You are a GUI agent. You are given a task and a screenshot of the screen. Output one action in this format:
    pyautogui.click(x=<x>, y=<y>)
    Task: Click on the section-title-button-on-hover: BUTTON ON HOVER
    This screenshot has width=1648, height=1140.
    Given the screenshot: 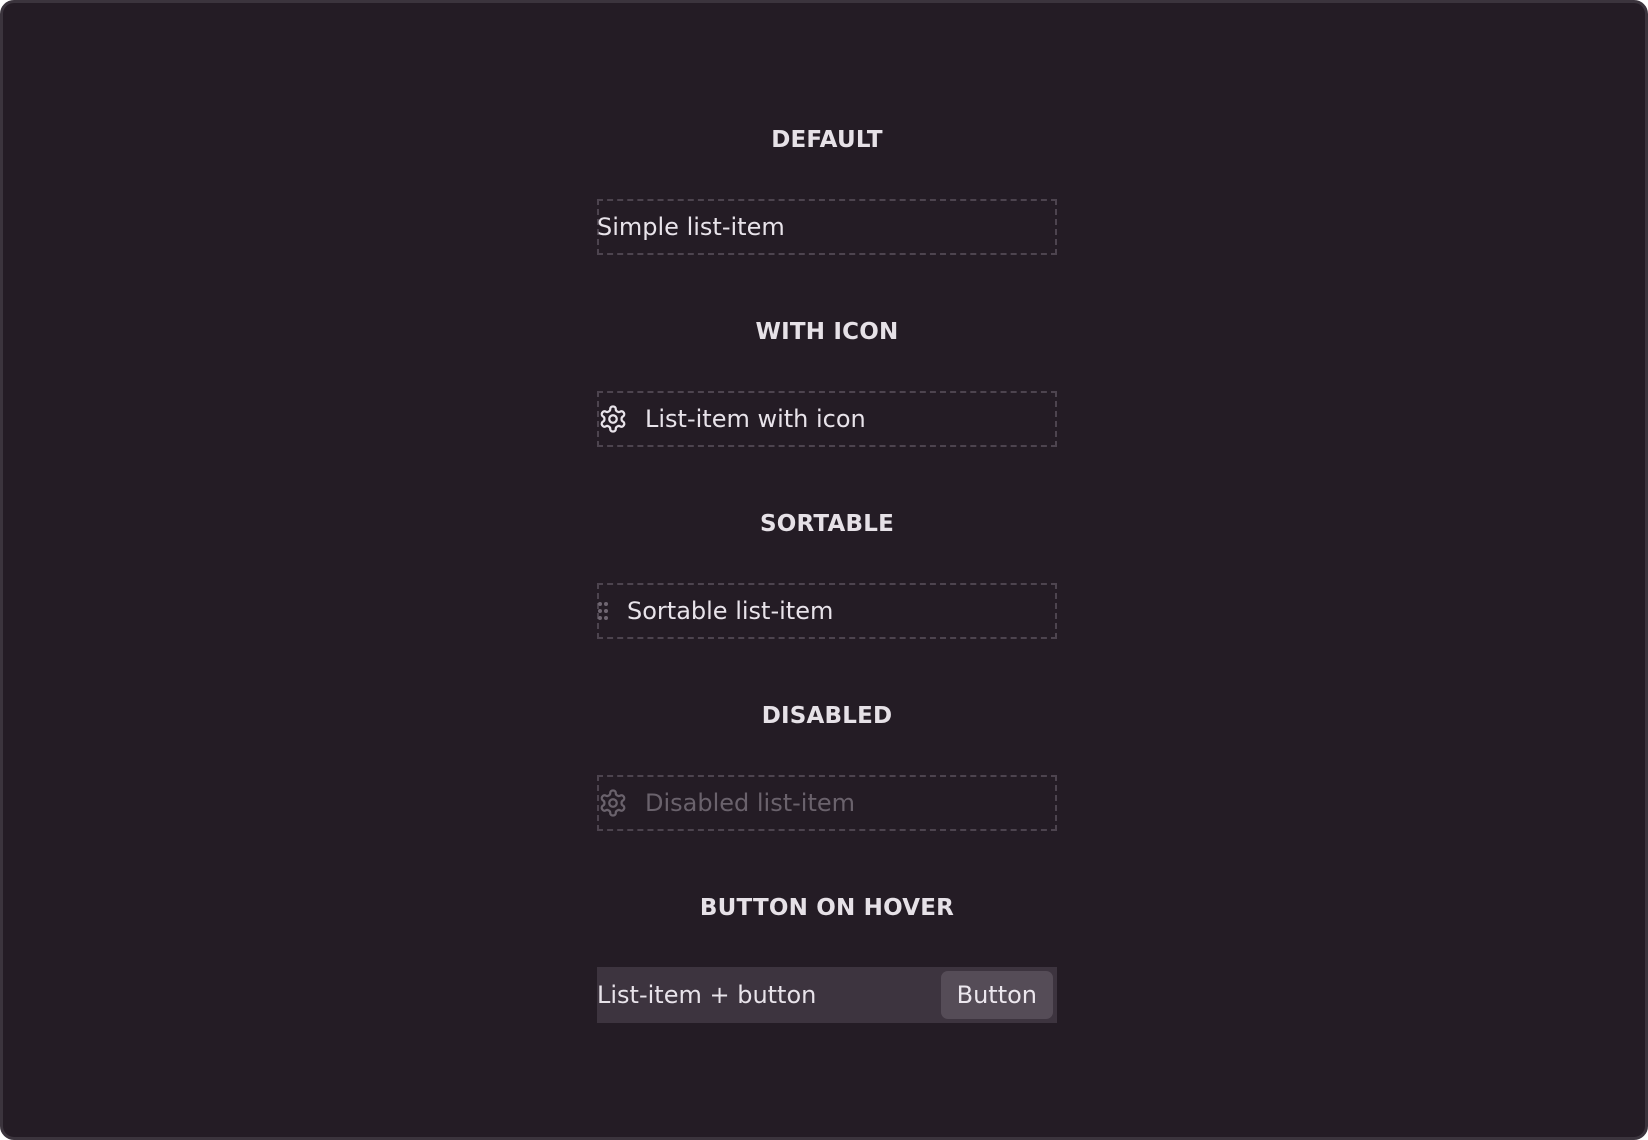 What is the action you would take?
    pyautogui.click(x=827, y=908)
    